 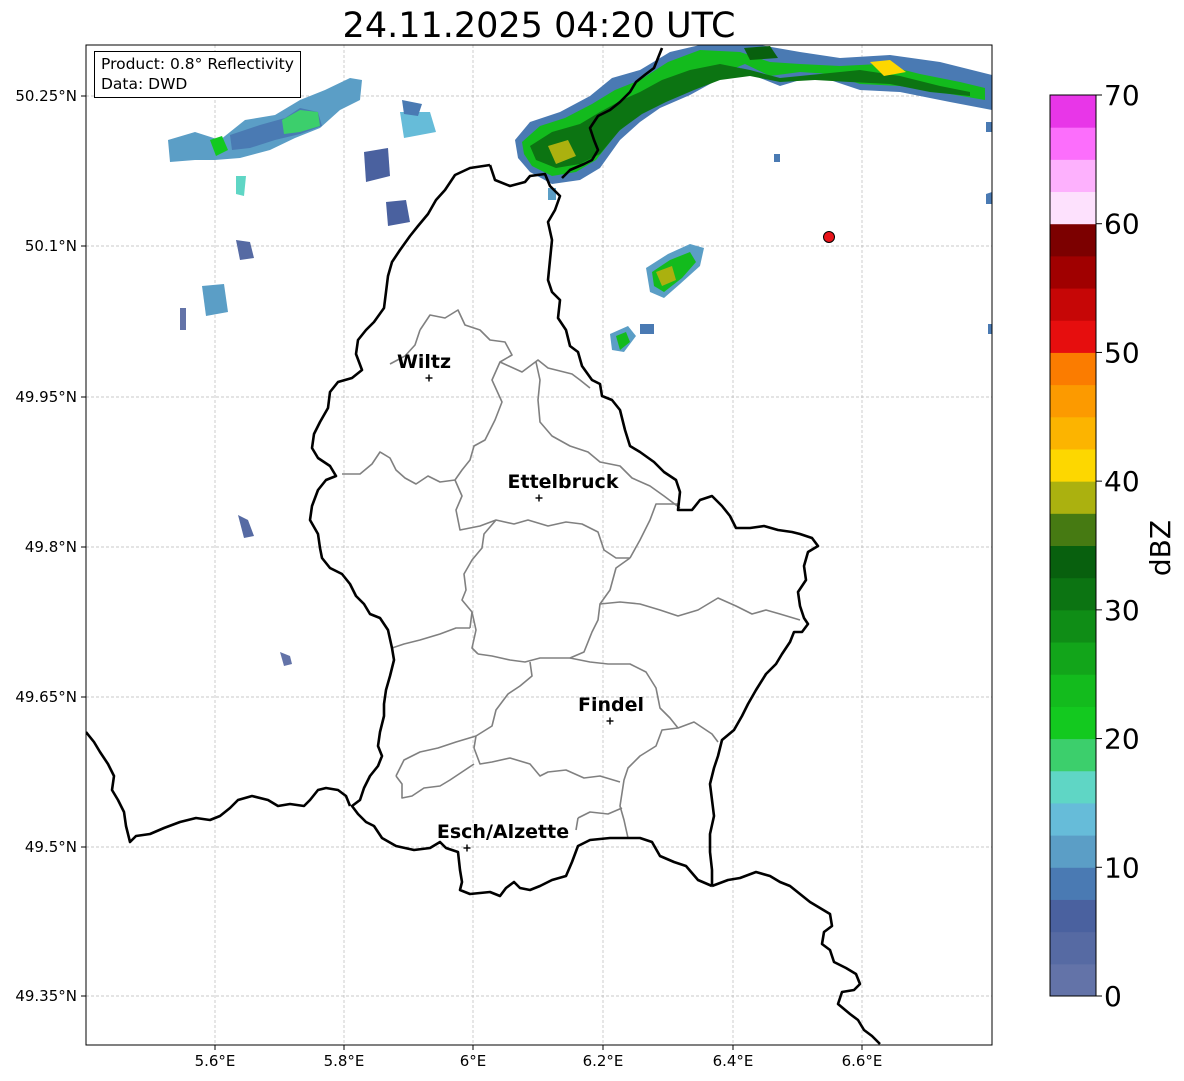 What do you see at coordinates (753, 198) in the screenshot?
I see `echo-cluster-northeast` at bounding box center [753, 198].